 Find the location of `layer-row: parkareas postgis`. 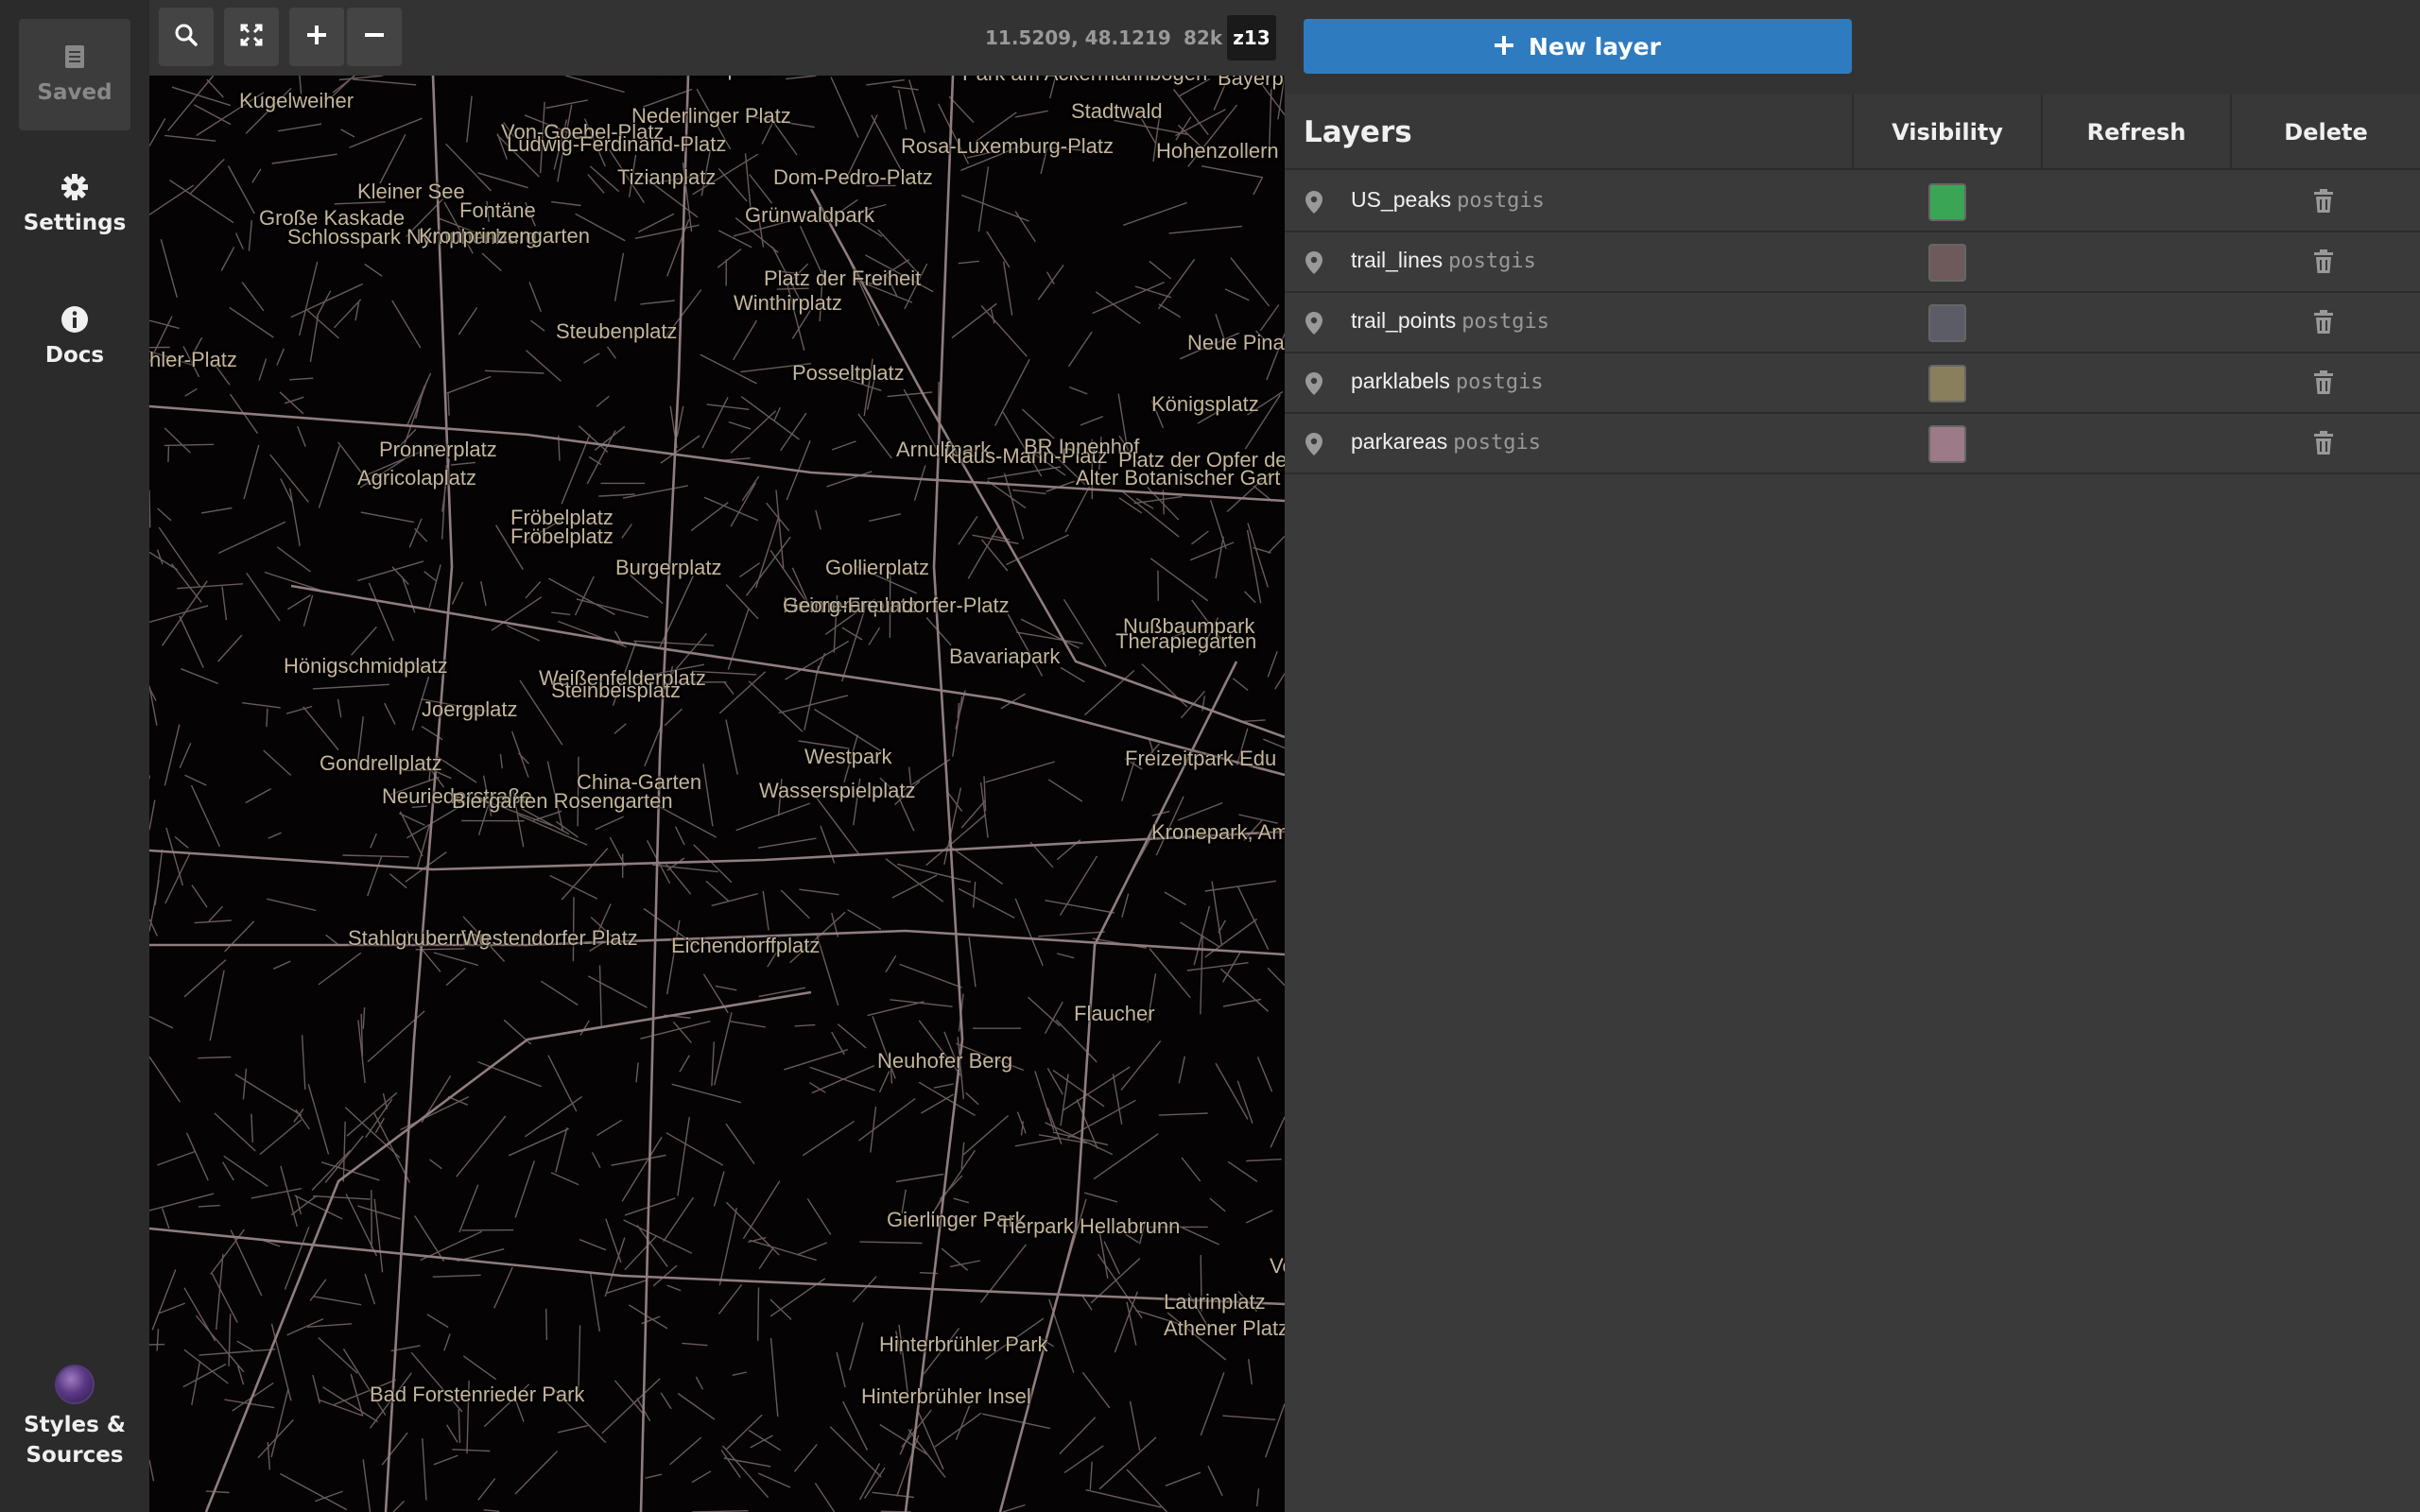

layer-row: parkareas postgis is located at coordinates (1852, 444).